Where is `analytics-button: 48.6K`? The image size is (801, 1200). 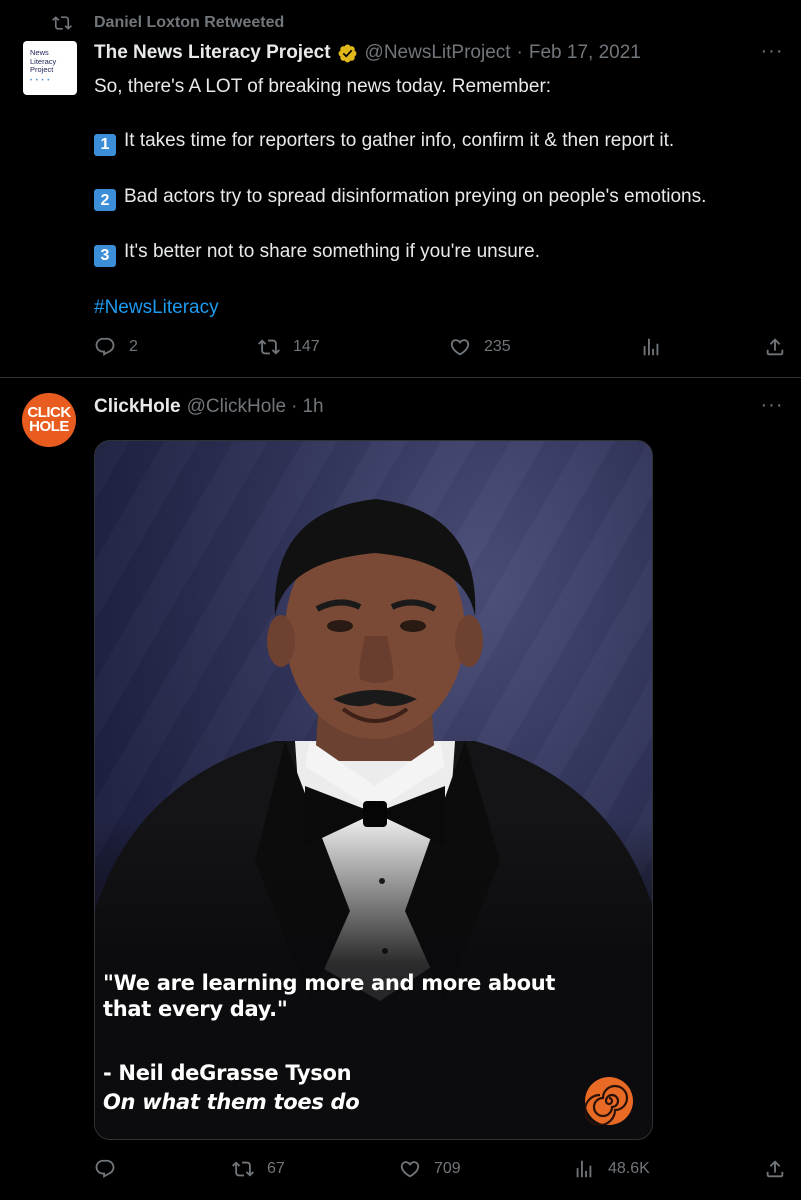 analytics-button: 48.6K is located at coordinates (611, 1169).